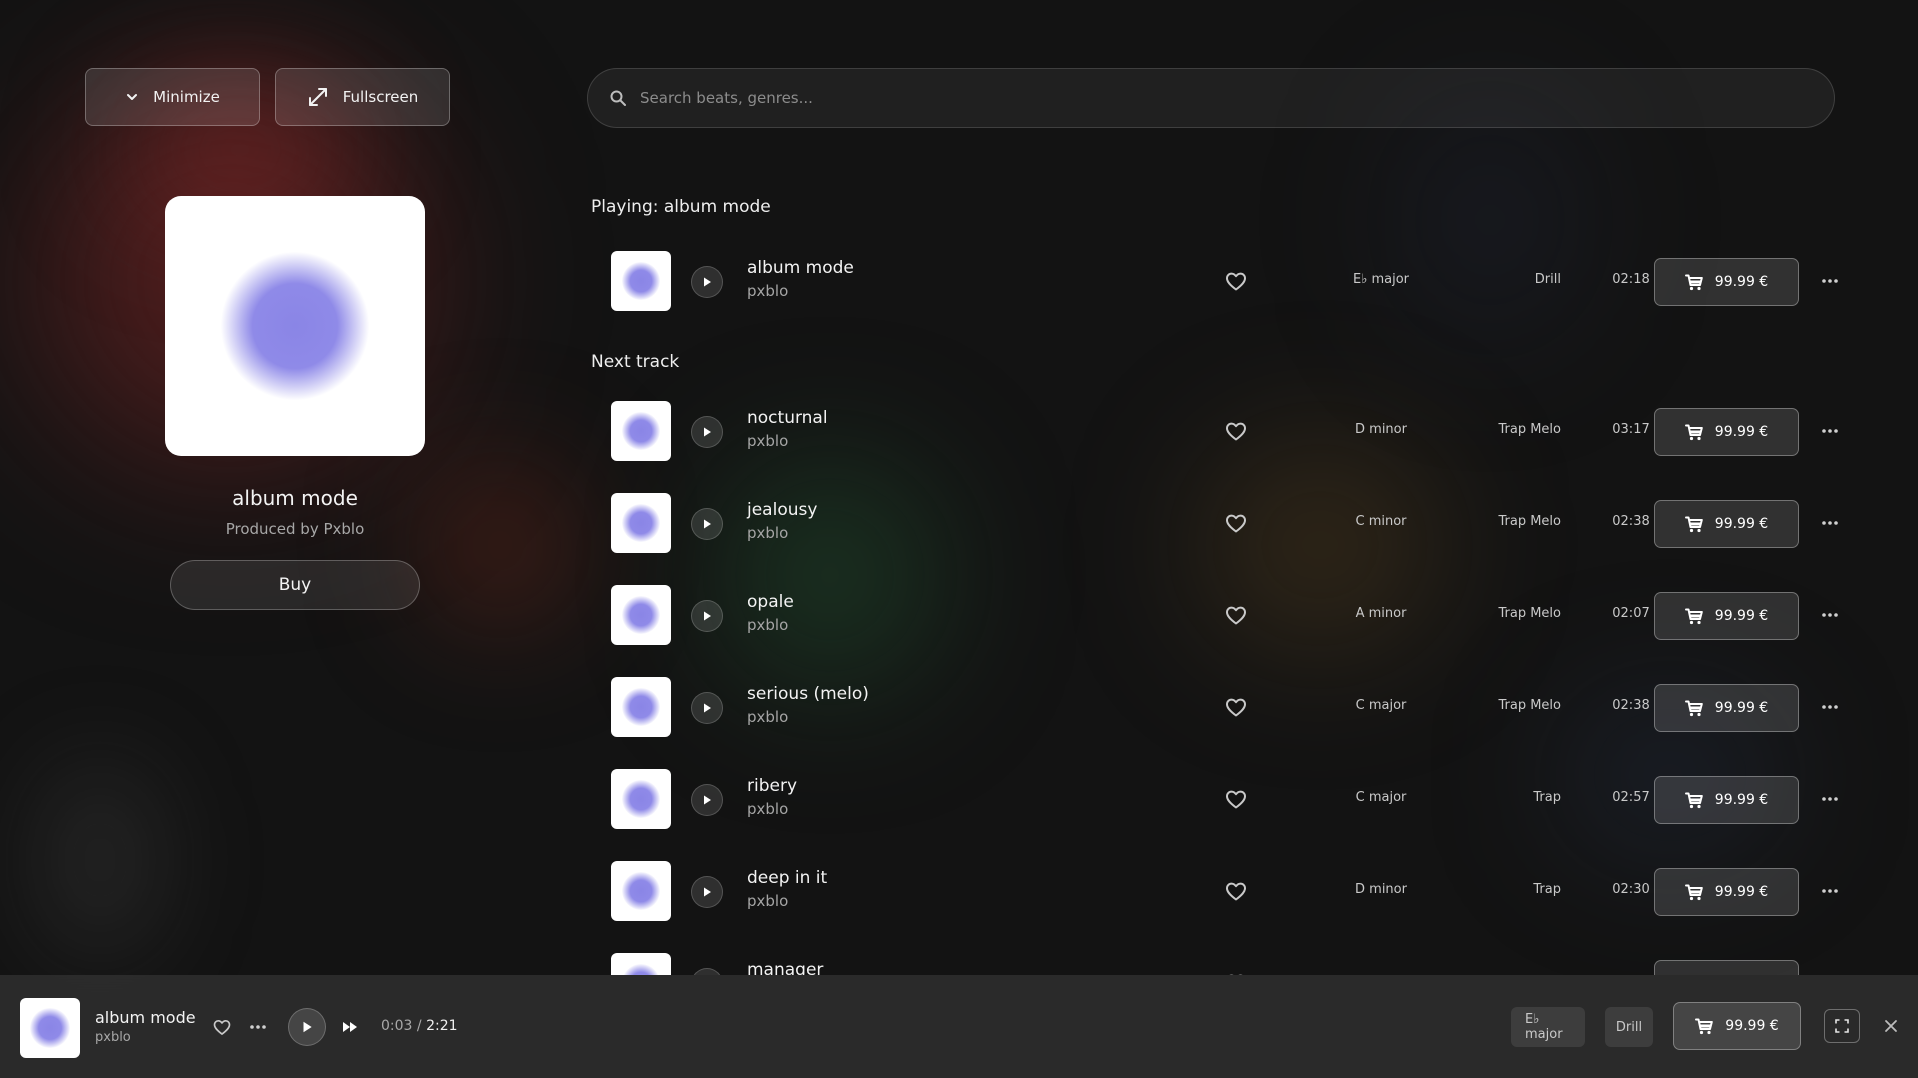  What do you see at coordinates (1381, 521) in the screenshot?
I see `track-key: C minor` at bounding box center [1381, 521].